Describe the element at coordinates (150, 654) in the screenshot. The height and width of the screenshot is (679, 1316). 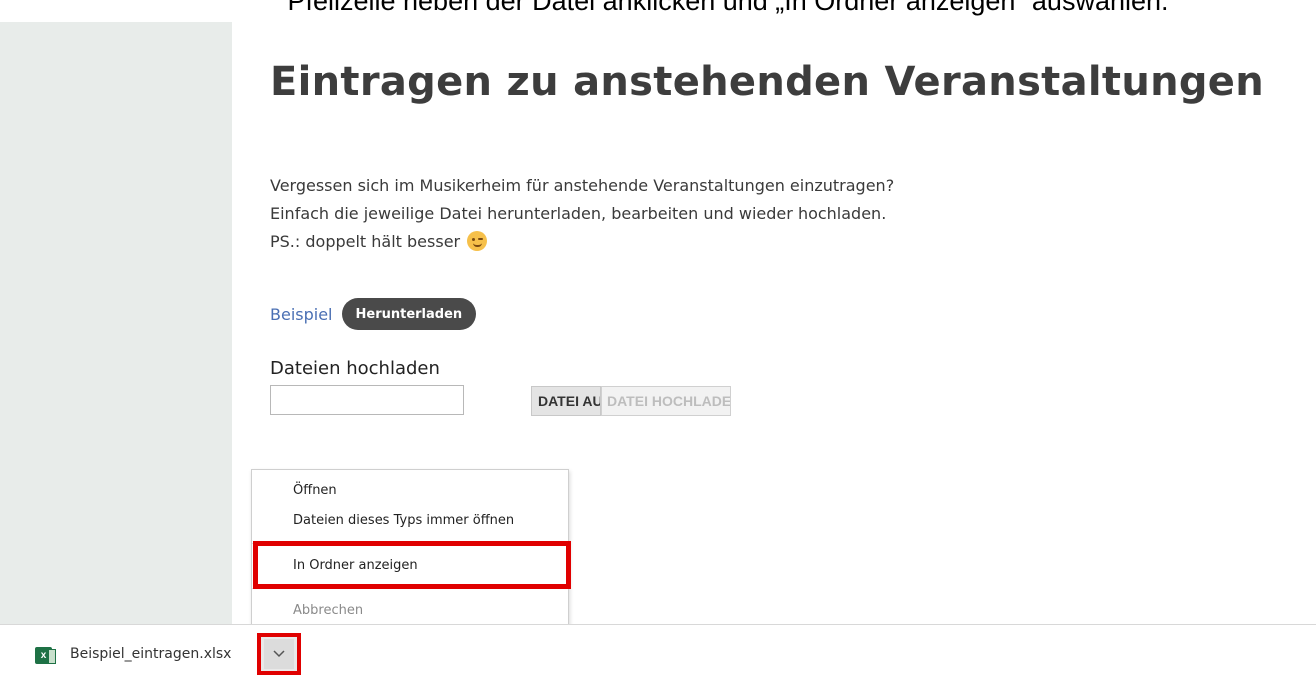
I see `download-file-name: Beispiel_eintragen.xlsx` at that location.